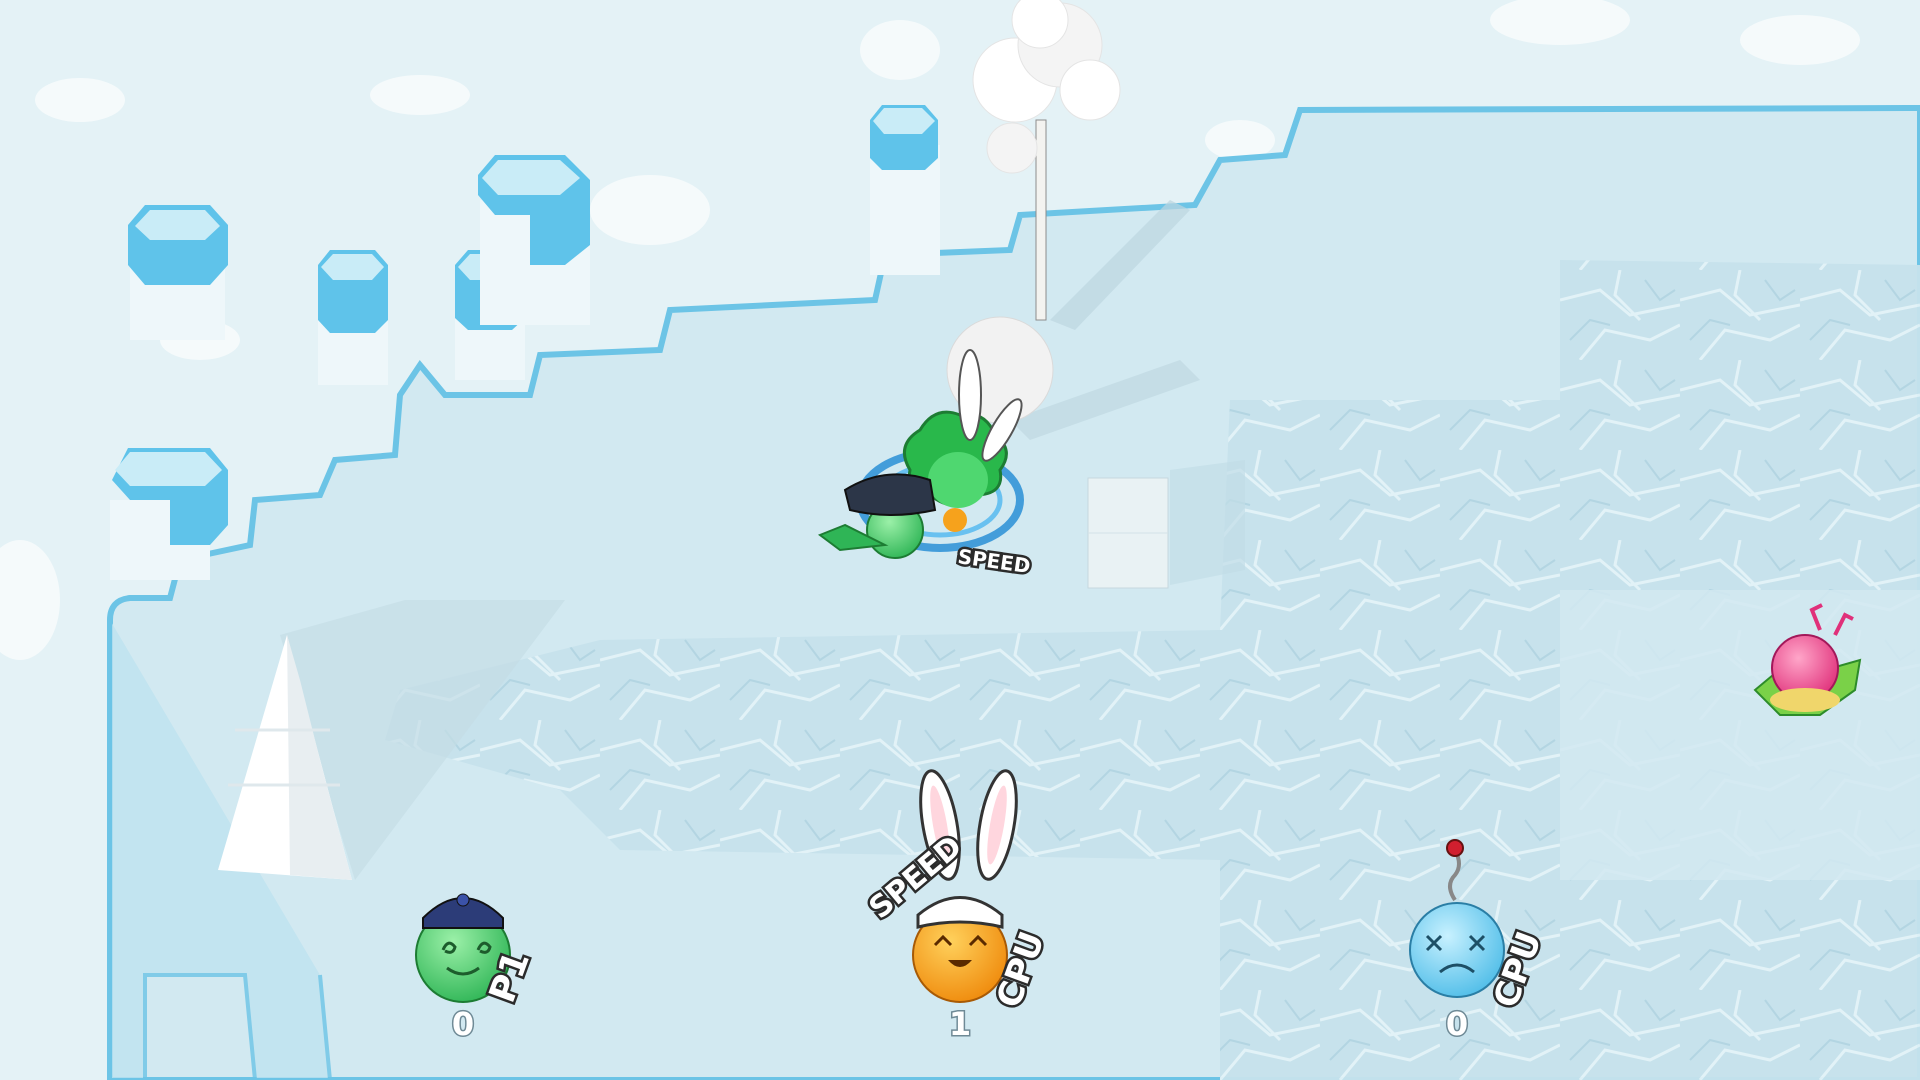 The height and width of the screenshot is (1080, 1920). Describe the element at coordinates (970, 395) in the screenshot. I see `bunny-ears-icon` at that location.